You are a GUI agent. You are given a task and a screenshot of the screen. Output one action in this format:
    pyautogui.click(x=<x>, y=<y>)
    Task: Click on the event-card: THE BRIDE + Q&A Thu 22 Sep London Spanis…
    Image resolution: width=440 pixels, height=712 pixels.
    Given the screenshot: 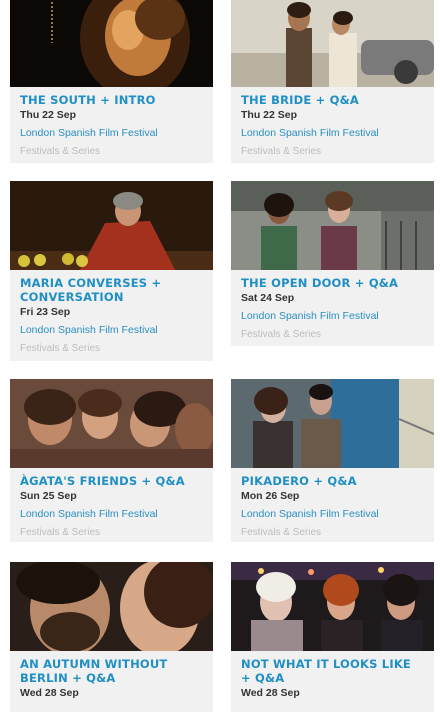 What is the action you would take?
    pyautogui.click(x=332, y=81)
    